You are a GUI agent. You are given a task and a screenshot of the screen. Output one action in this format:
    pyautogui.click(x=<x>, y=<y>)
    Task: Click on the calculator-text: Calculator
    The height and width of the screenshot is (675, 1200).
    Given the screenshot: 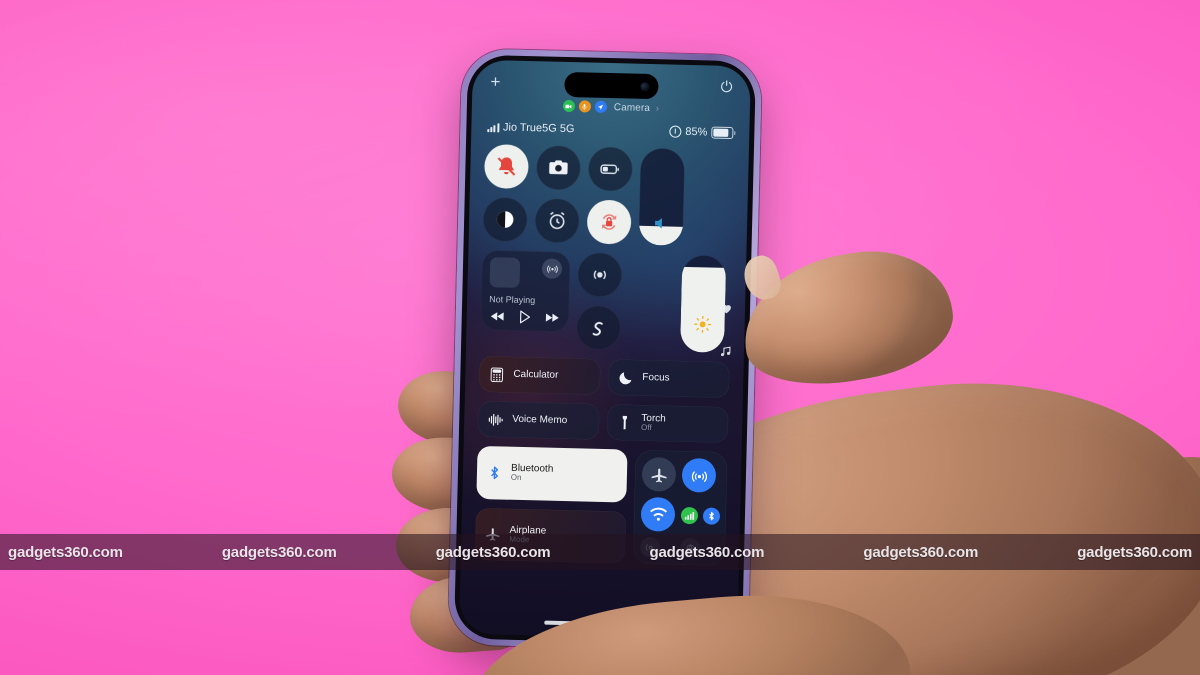 What is the action you would take?
    pyautogui.click(x=535, y=375)
    